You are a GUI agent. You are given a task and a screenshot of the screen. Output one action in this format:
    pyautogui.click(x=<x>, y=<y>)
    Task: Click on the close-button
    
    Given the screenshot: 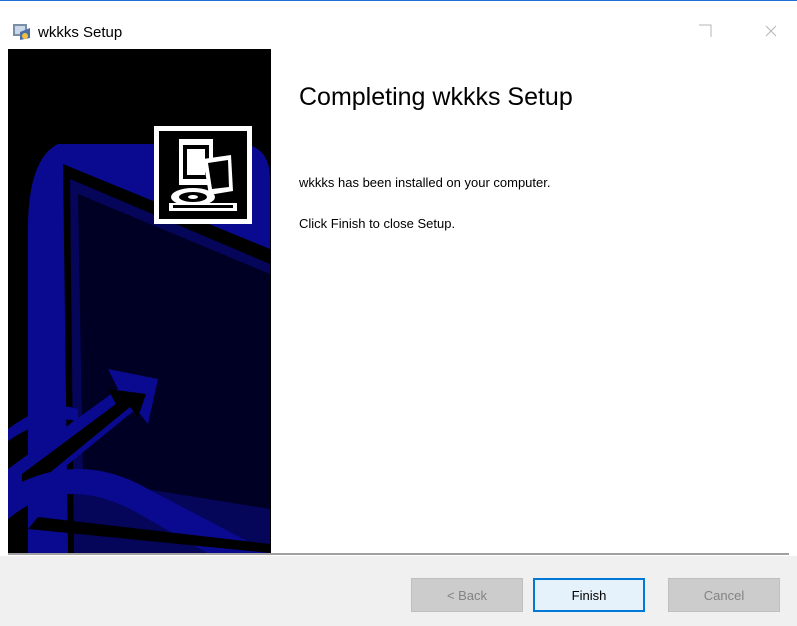 What is the action you would take?
    pyautogui.click(x=771, y=31)
    